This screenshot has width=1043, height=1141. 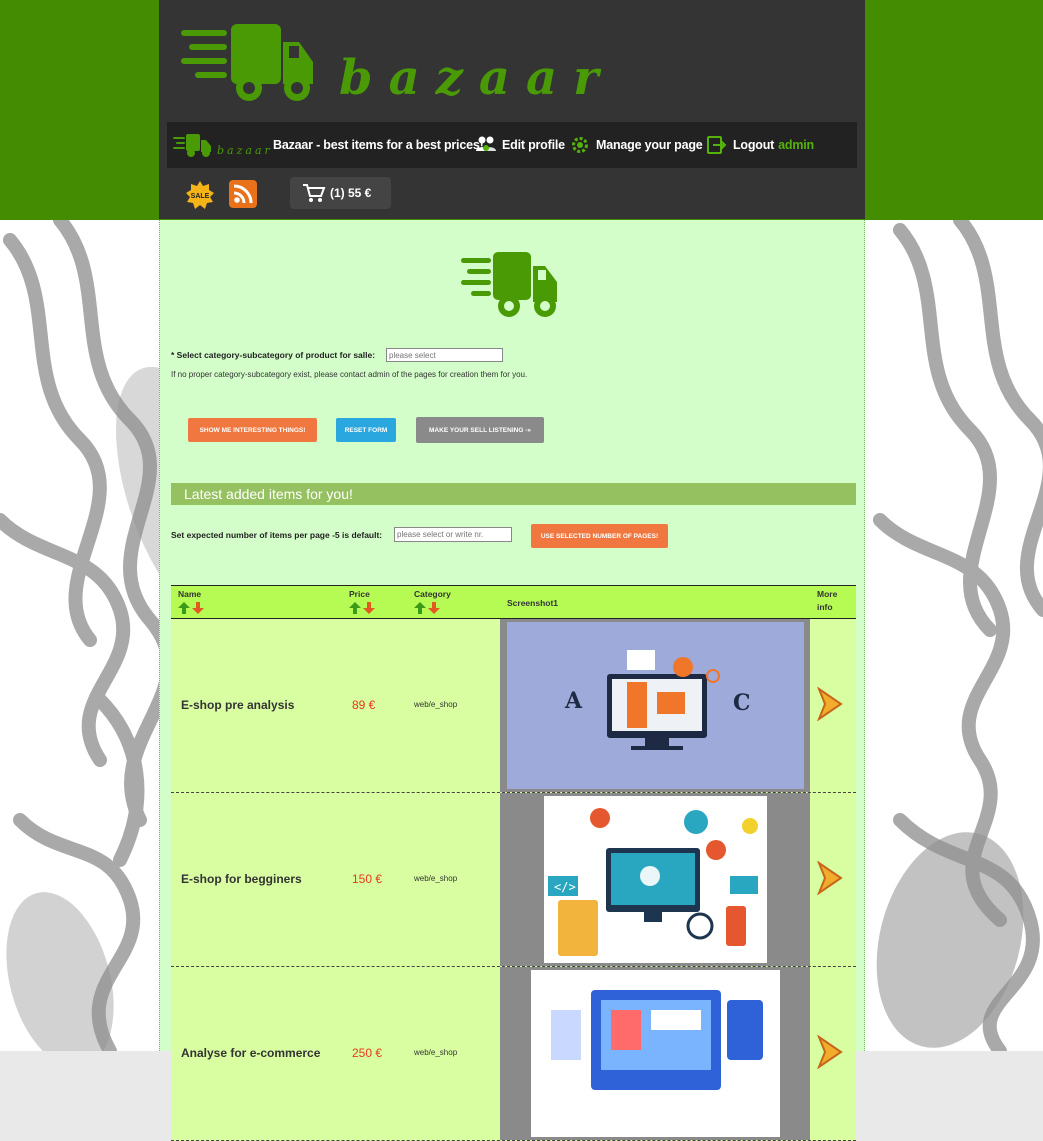 I want to click on cart-button: (1) 55 €, so click(x=340, y=193).